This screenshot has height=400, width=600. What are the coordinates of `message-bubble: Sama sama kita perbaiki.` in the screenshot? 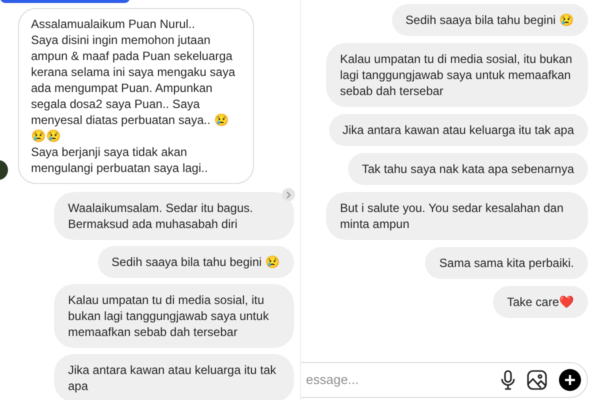 It's located at (506, 263).